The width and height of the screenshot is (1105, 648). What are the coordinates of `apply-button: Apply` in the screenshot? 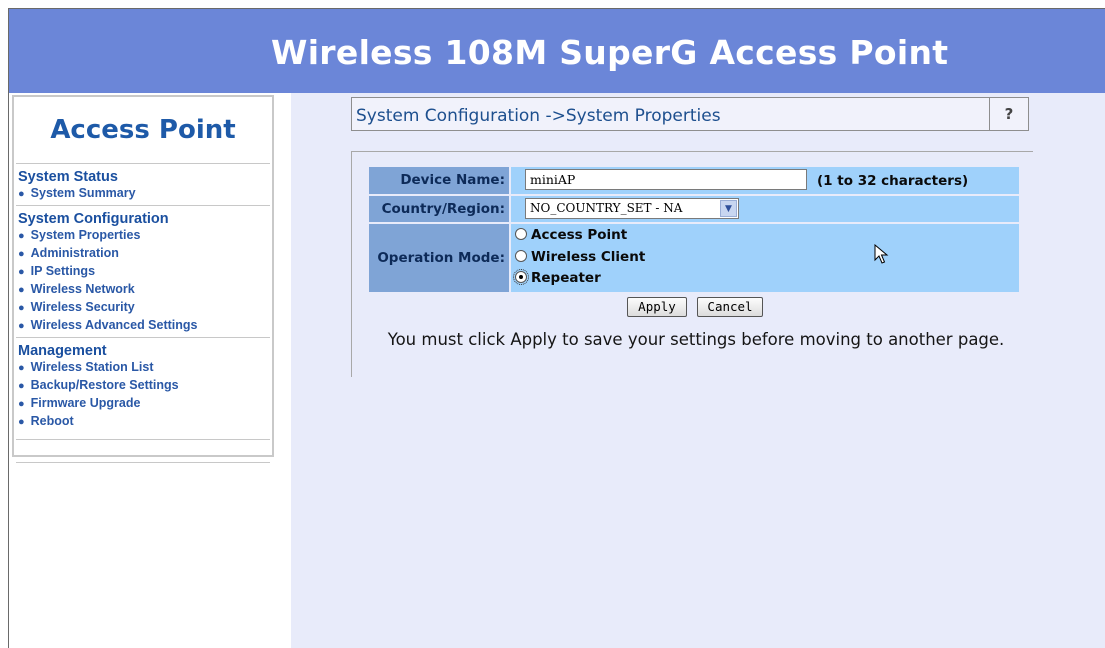 It's located at (657, 307).